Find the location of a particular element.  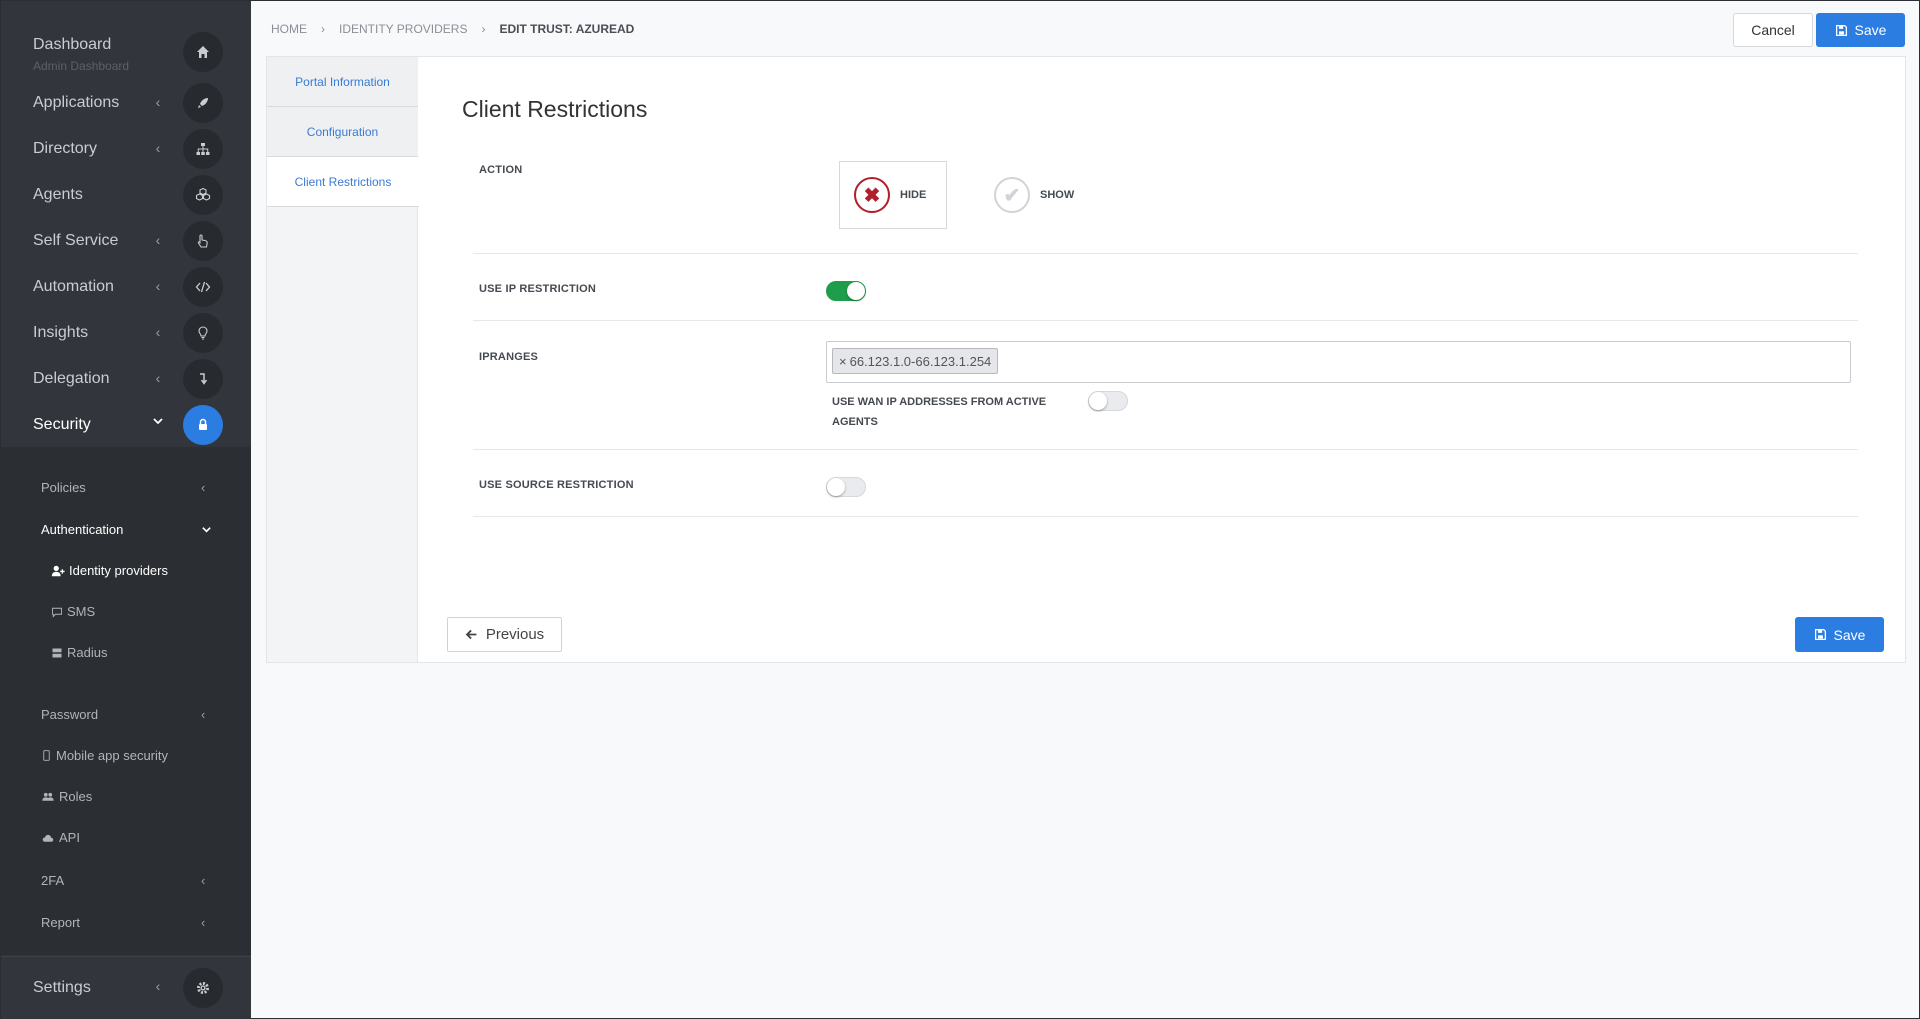

gear-icon is located at coordinates (203, 988).